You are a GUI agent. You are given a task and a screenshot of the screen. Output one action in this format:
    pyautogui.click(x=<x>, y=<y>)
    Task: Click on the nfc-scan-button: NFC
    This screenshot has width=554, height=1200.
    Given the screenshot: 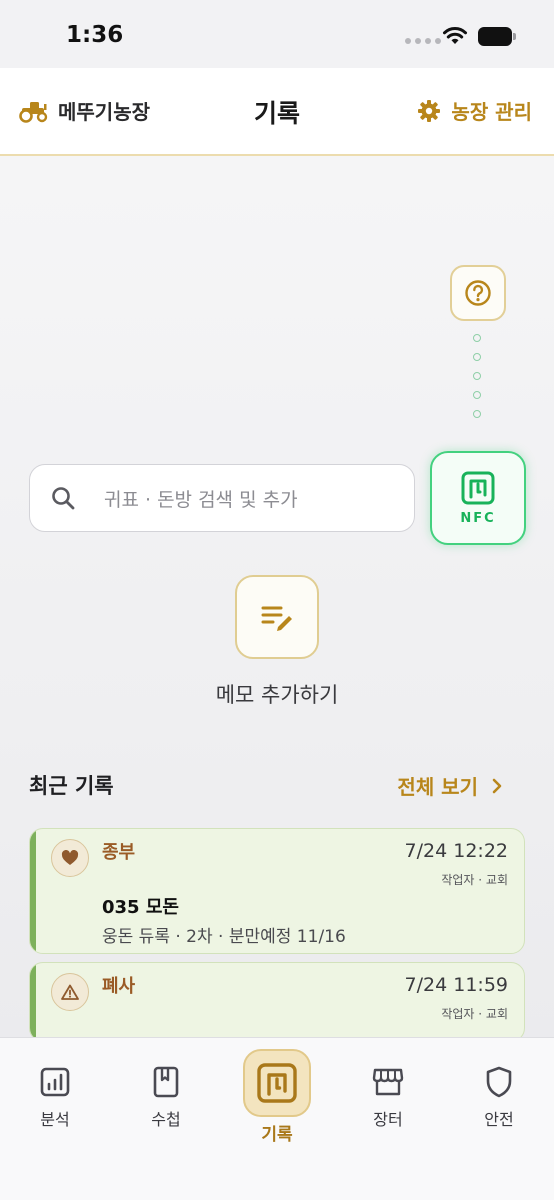 What is the action you would take?
    pyautogui.click(x=478, y=498)
    